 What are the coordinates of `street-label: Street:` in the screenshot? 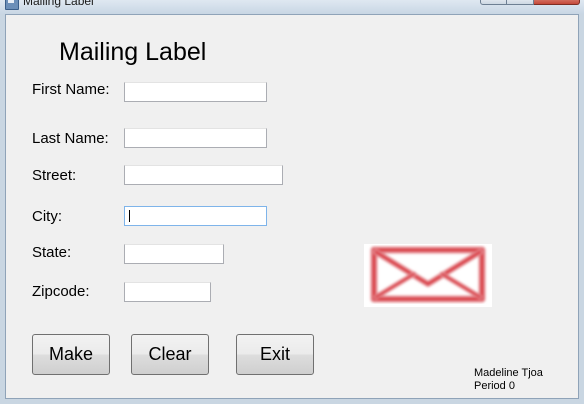 It's located at (54, 175).